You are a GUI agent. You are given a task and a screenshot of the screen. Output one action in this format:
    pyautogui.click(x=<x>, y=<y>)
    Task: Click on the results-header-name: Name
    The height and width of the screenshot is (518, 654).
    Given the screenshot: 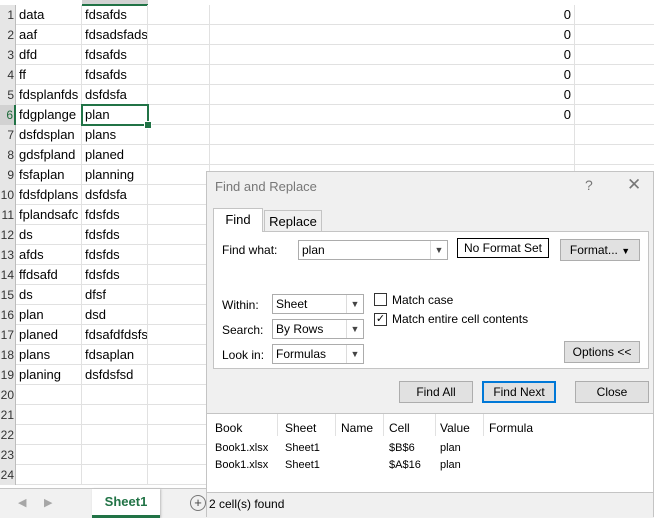 What is the action you would take?
    pyautogui.click(x=357, y=428)
    